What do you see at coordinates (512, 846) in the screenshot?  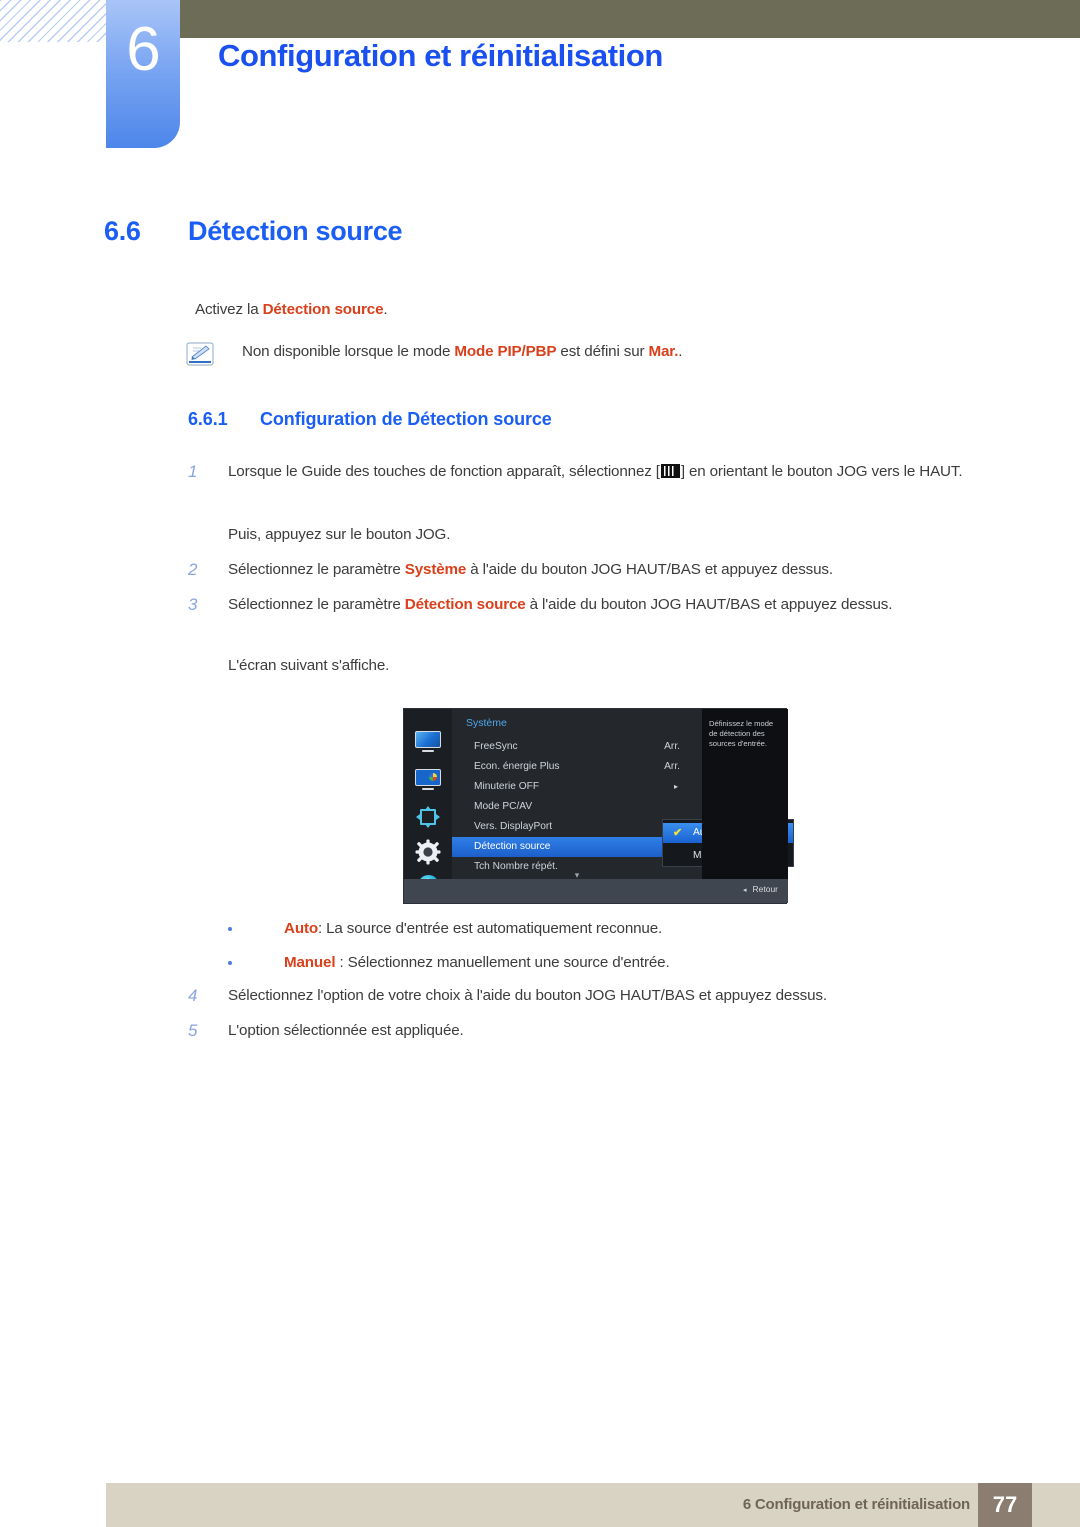 I see `osd-row-label: Détection source` at bounding box center [512, 846].